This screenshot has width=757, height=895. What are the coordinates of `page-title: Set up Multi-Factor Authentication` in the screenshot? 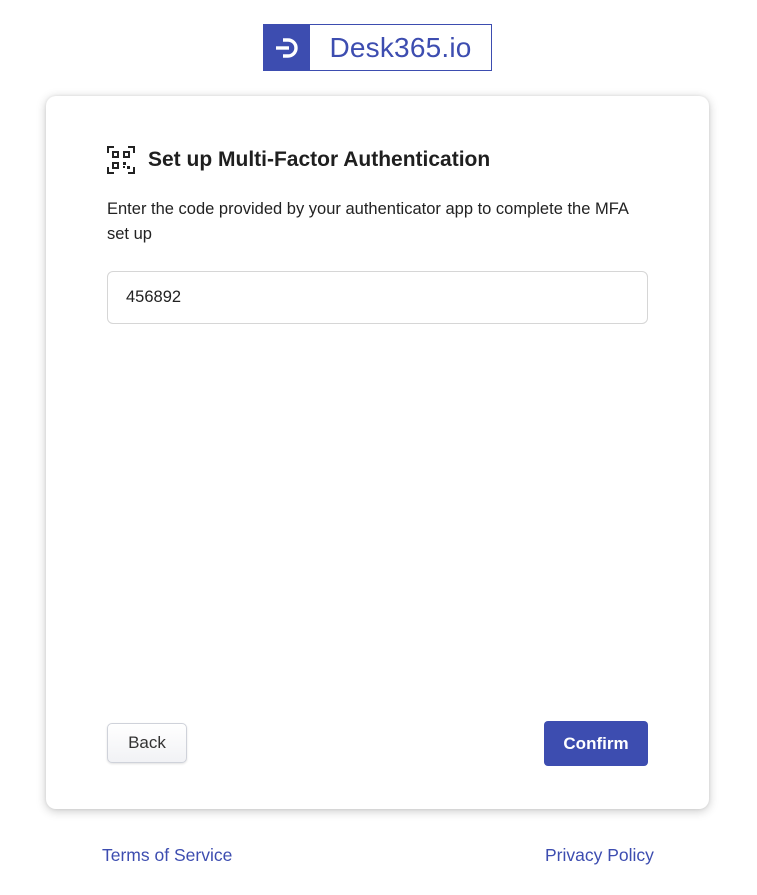 It's located at (319, 159).